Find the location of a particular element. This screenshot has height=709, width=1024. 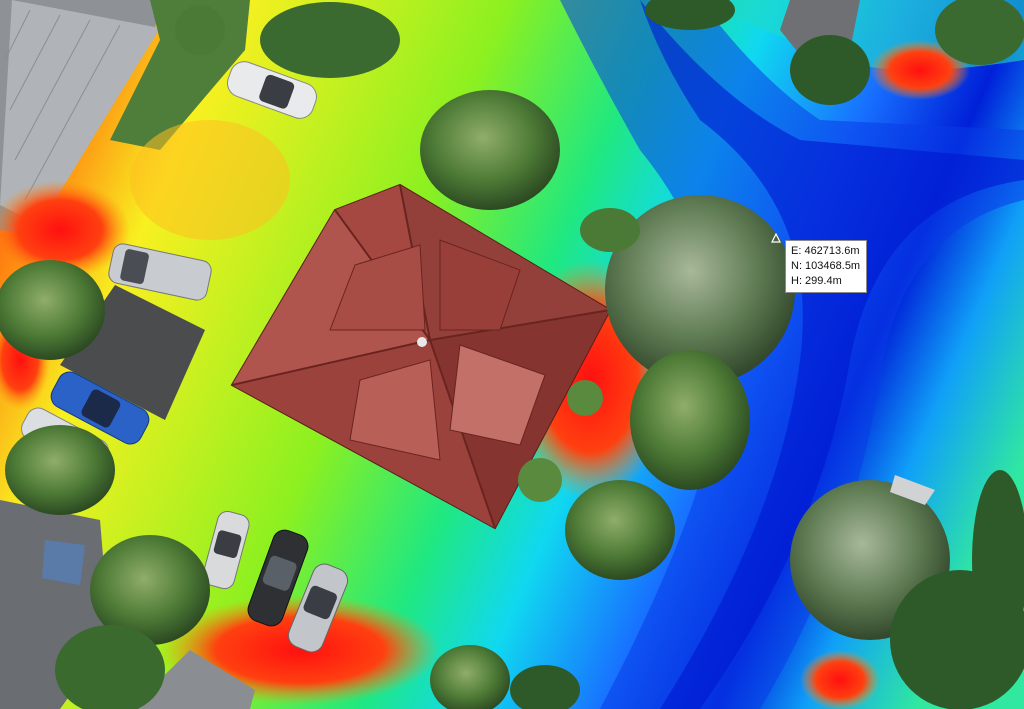

triangle-cursor-icon is located at coordinates (776, 238).